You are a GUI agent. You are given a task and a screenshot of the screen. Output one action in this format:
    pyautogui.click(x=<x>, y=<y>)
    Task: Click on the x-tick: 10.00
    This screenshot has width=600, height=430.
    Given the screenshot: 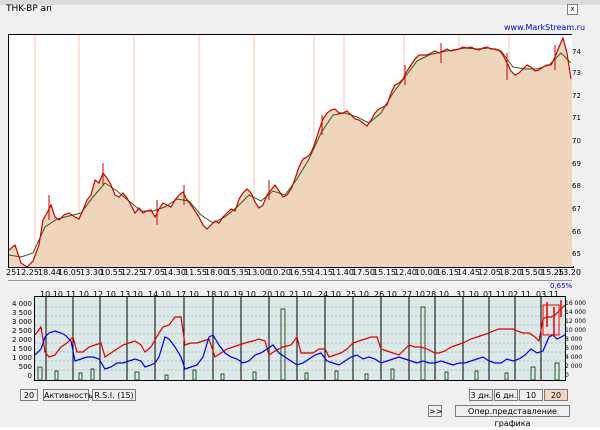 What is the action you would take?
    pyautogui.click(x=426, y=272)
    